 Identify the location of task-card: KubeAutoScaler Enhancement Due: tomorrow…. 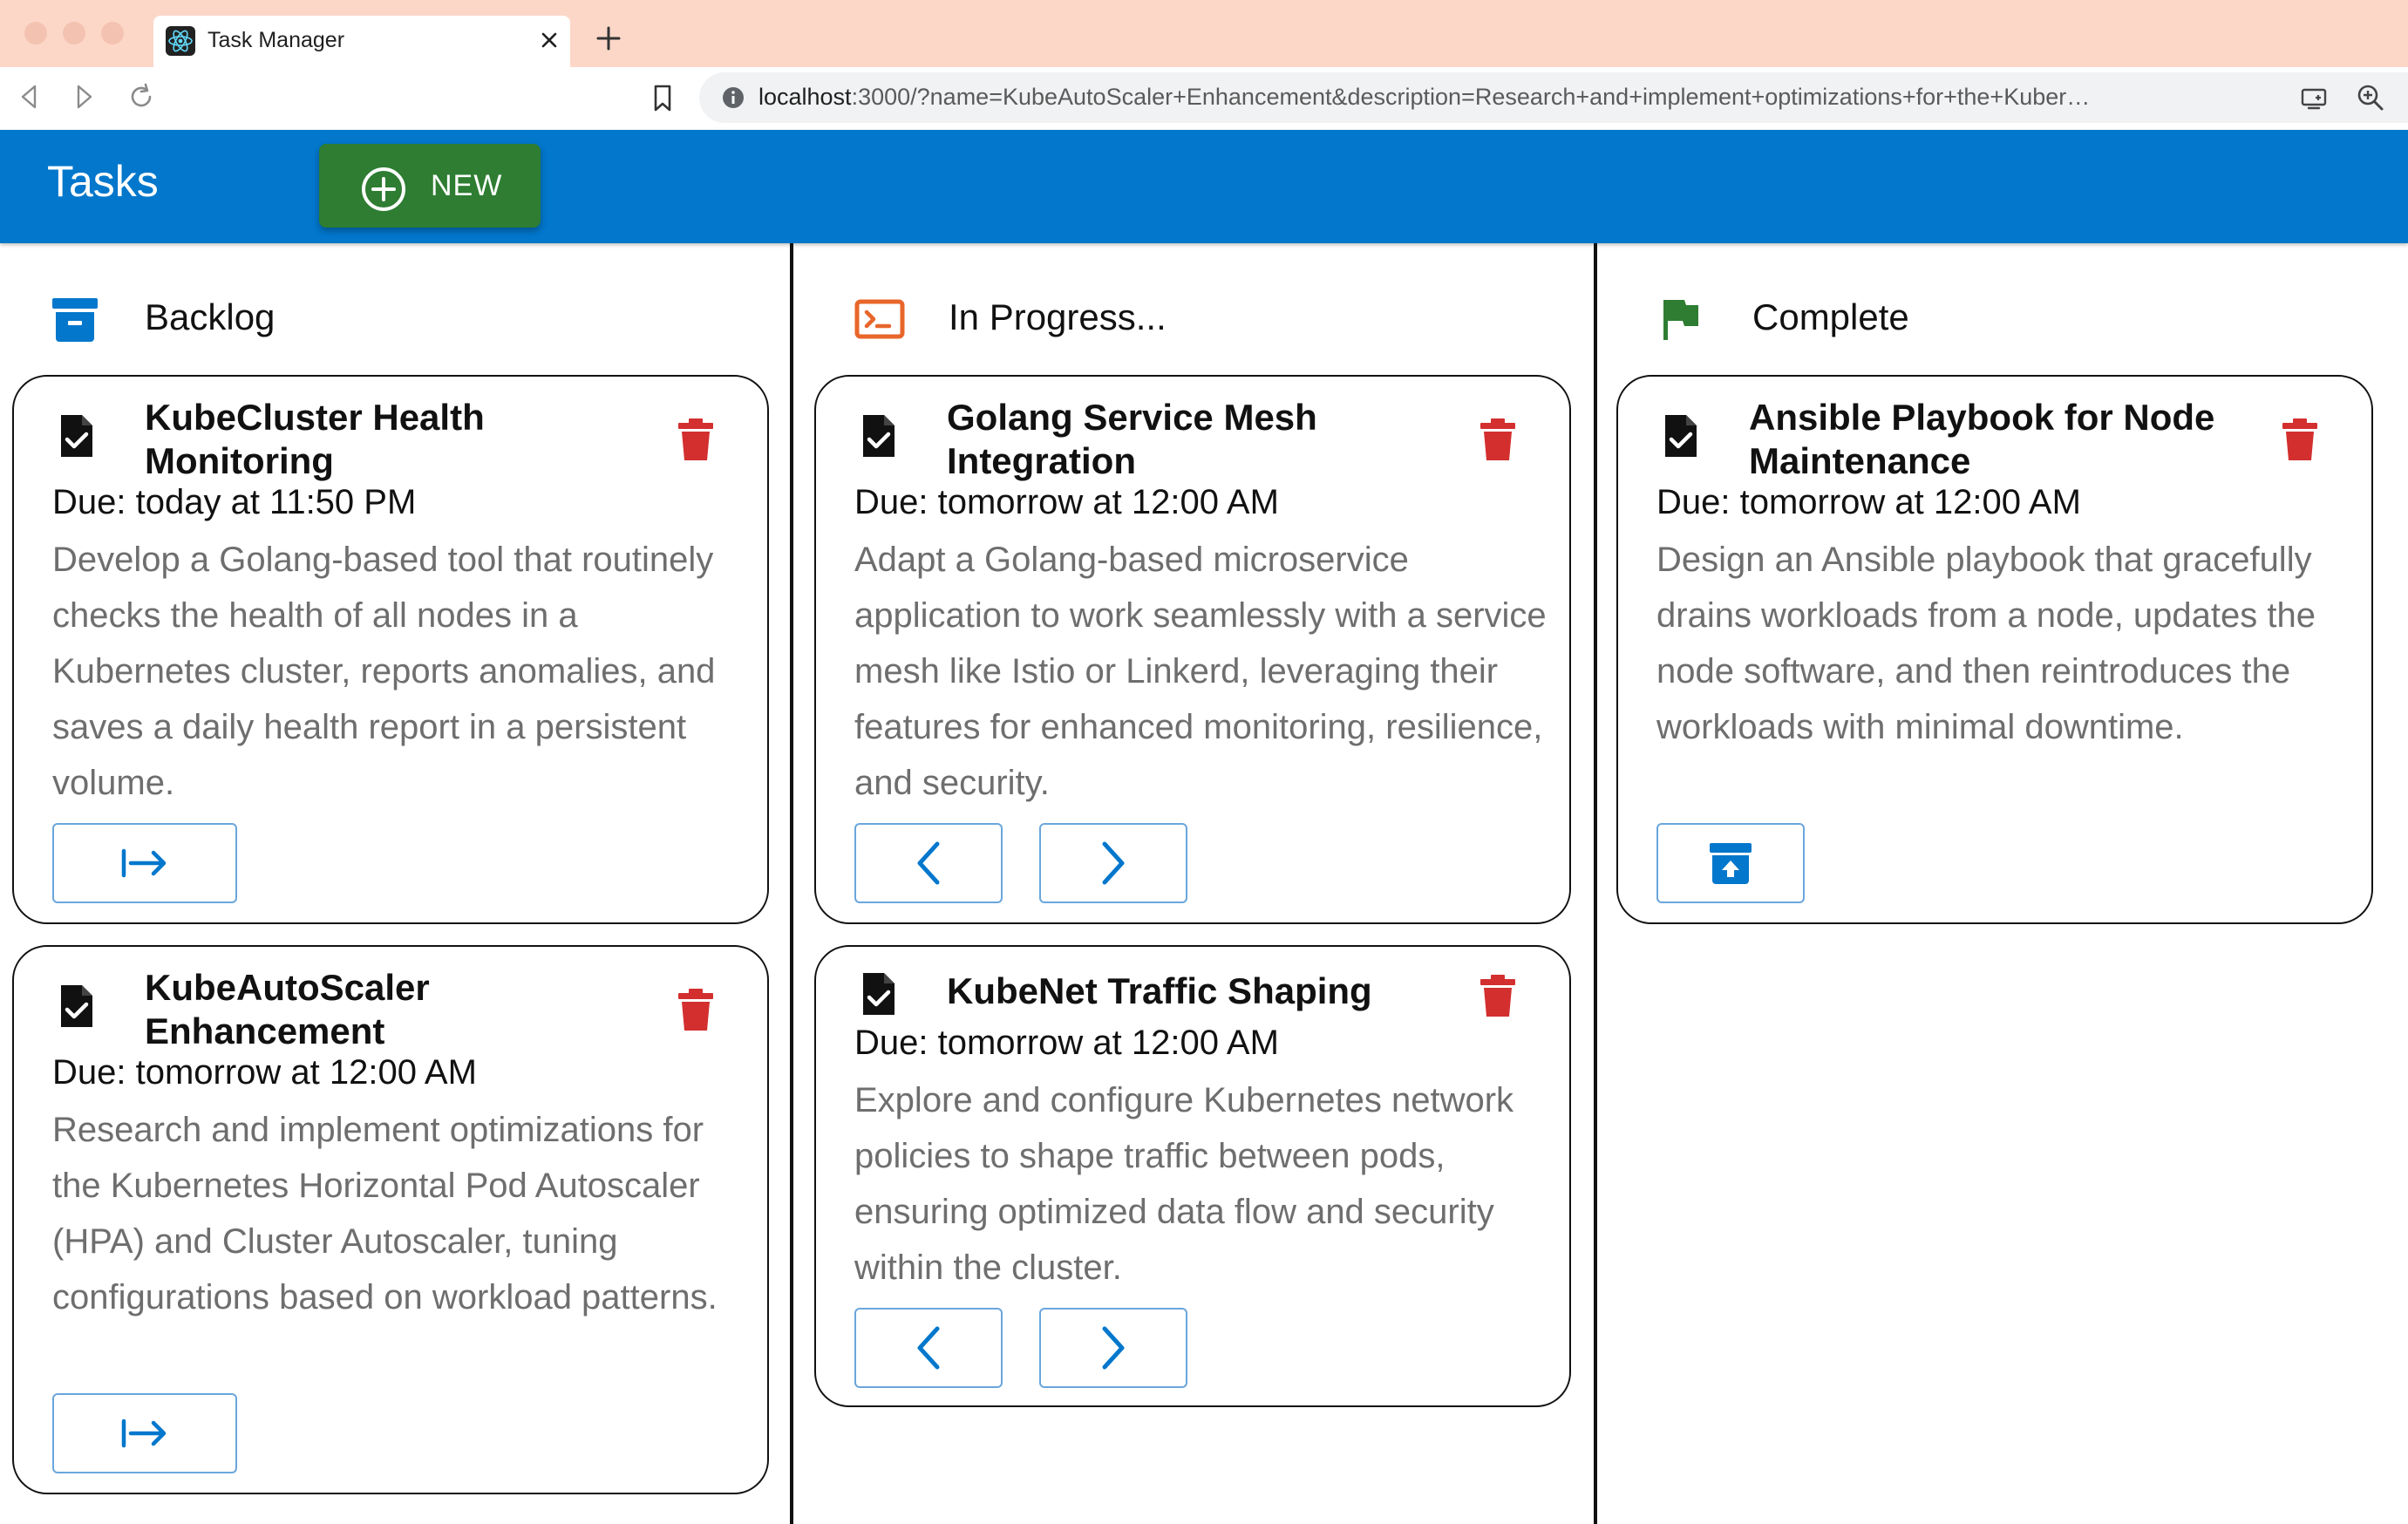
(390, 1219).